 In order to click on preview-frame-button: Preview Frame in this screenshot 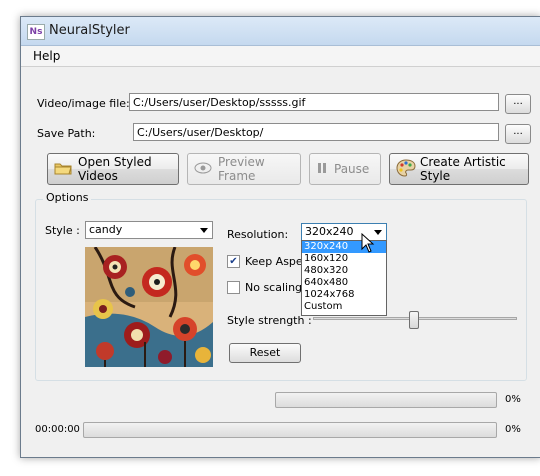, I will do `click(244, 169)`.